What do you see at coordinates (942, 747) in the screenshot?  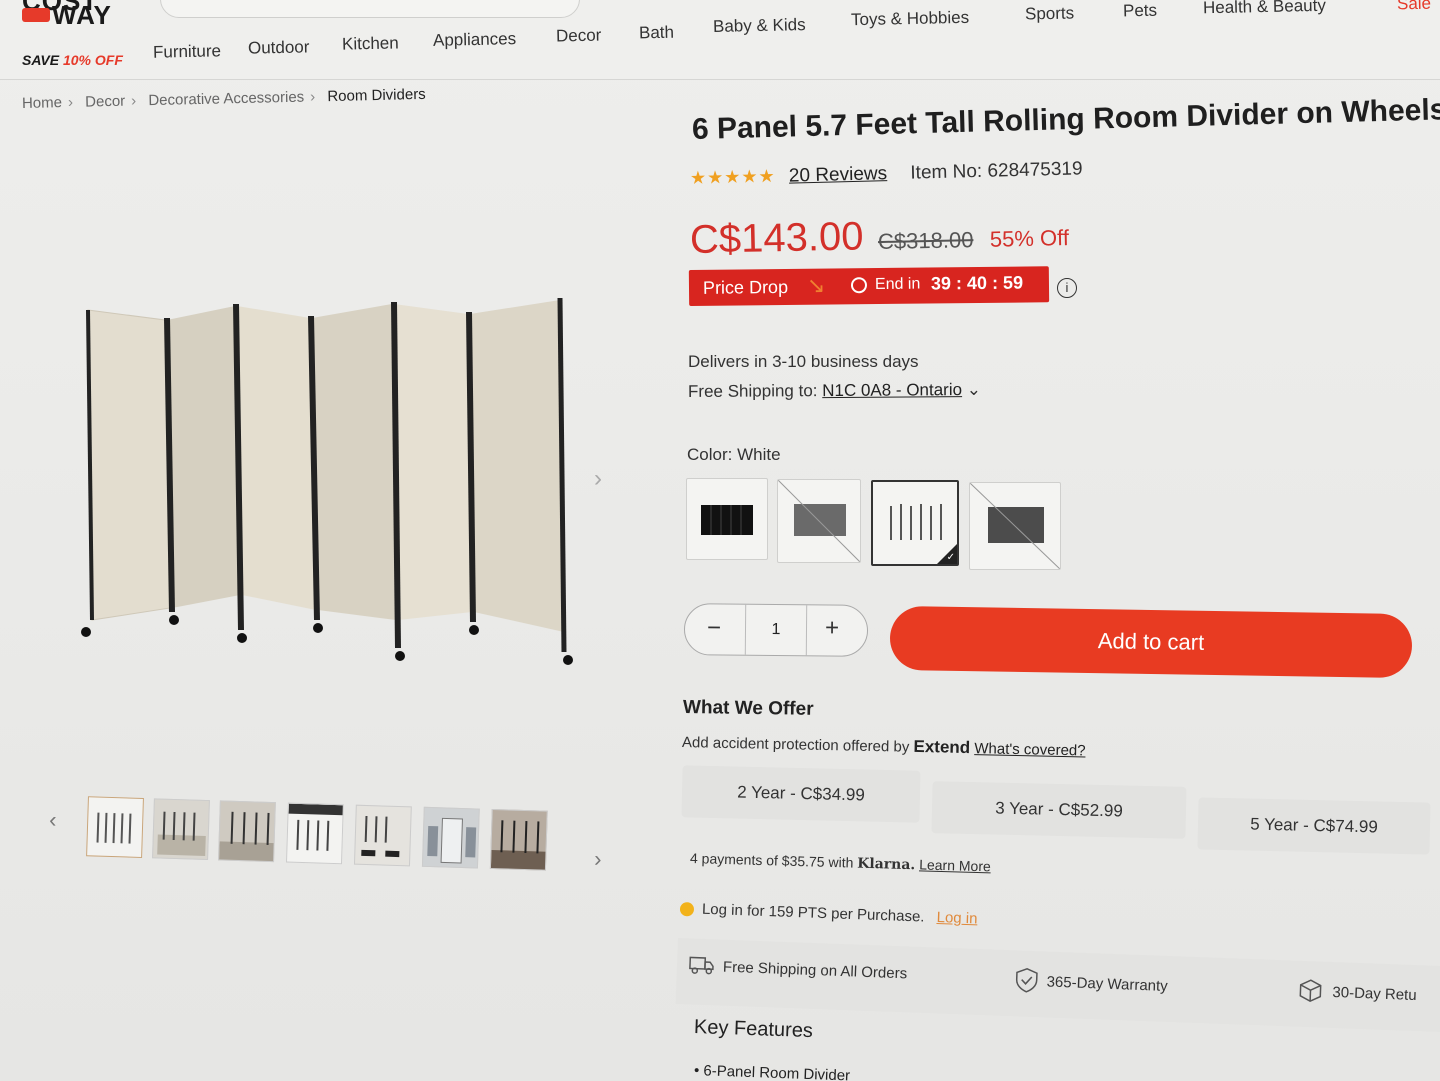 I see `extend-logo: Extend` at bounding box center [942, 747].